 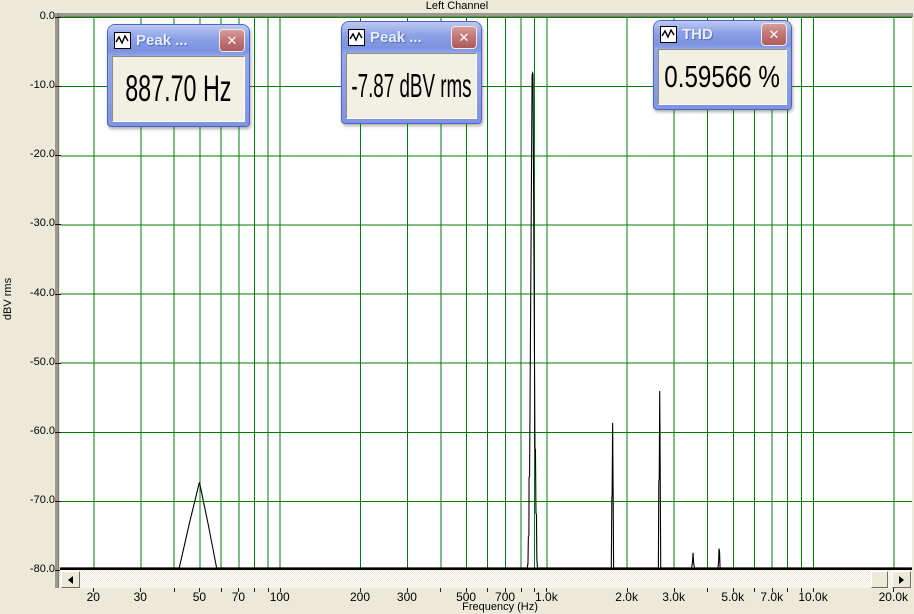 I want to click on meter-title: THD, so click(x=697, y=34).